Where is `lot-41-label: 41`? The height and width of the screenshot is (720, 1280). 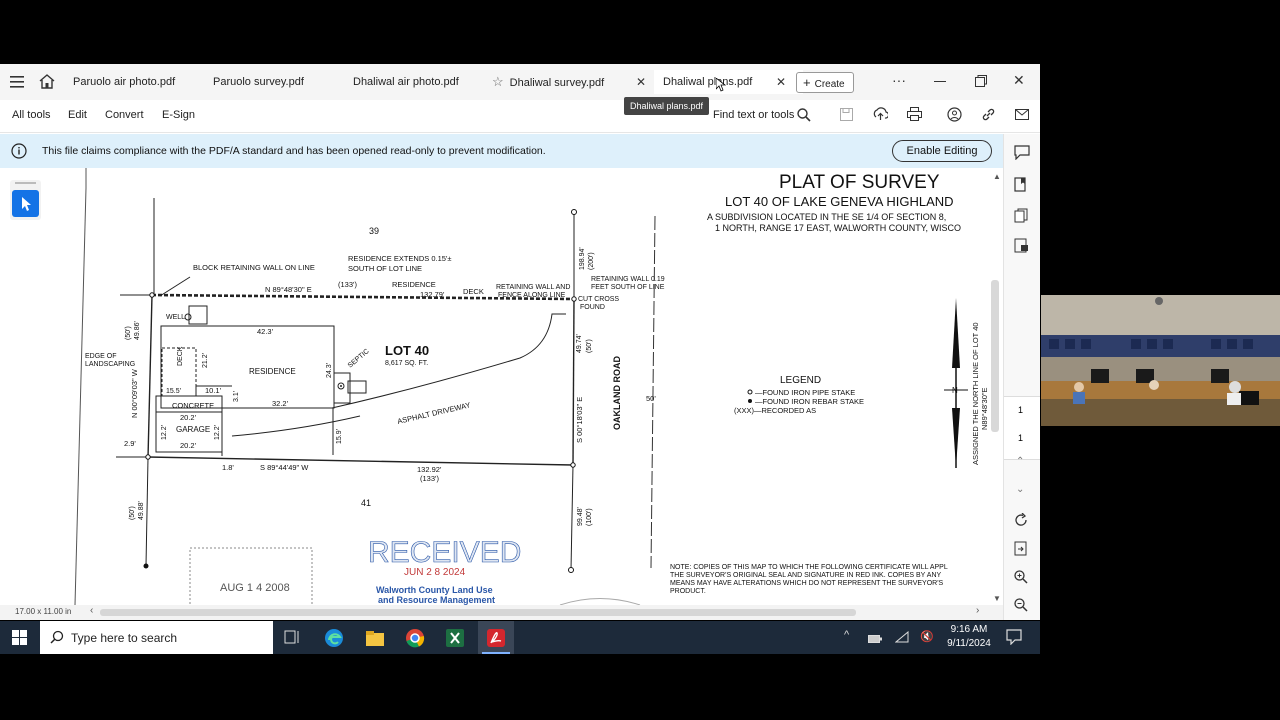 lot-41-label: 41 is located at coordinates (366, 503).